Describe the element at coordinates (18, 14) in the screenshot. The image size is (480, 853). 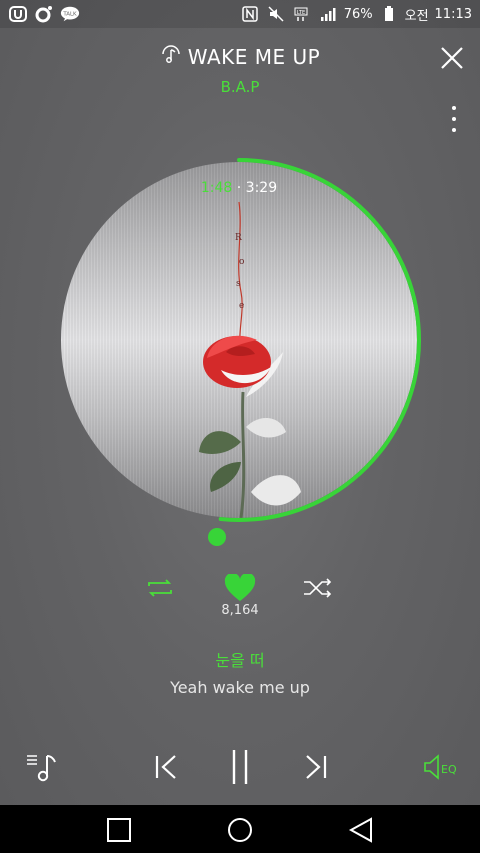
I see `app-u-icon` at that location.